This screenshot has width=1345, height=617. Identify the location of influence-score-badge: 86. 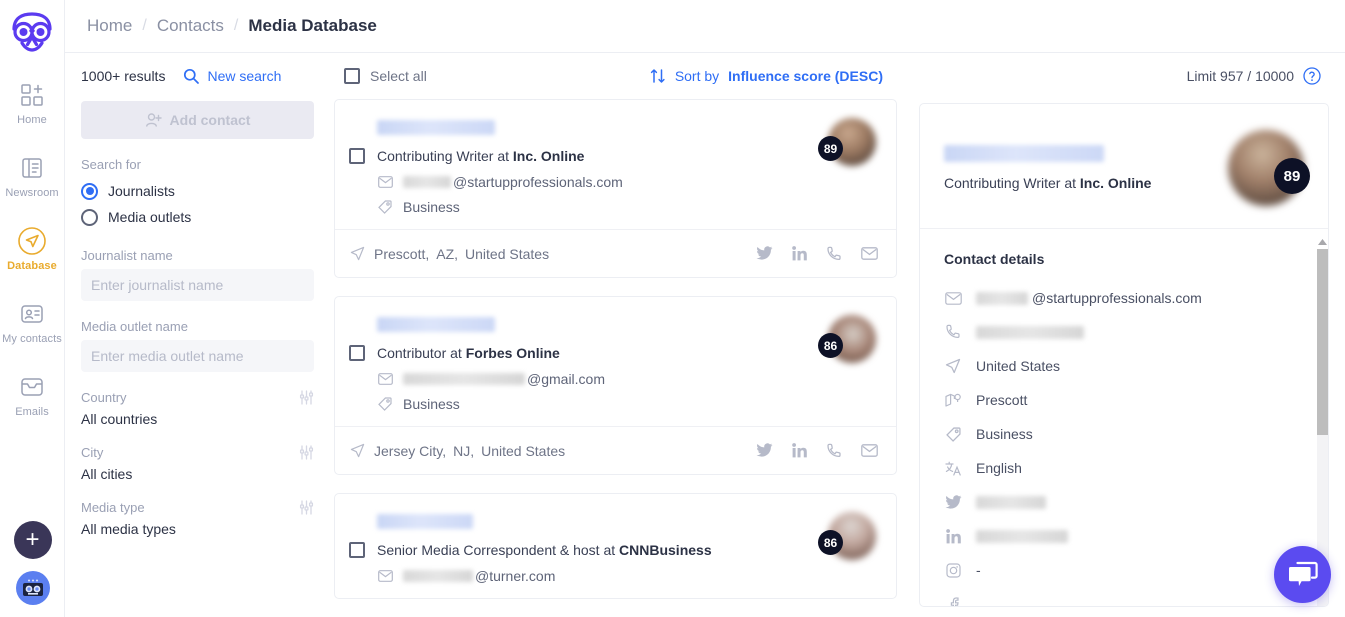
(830, 542).